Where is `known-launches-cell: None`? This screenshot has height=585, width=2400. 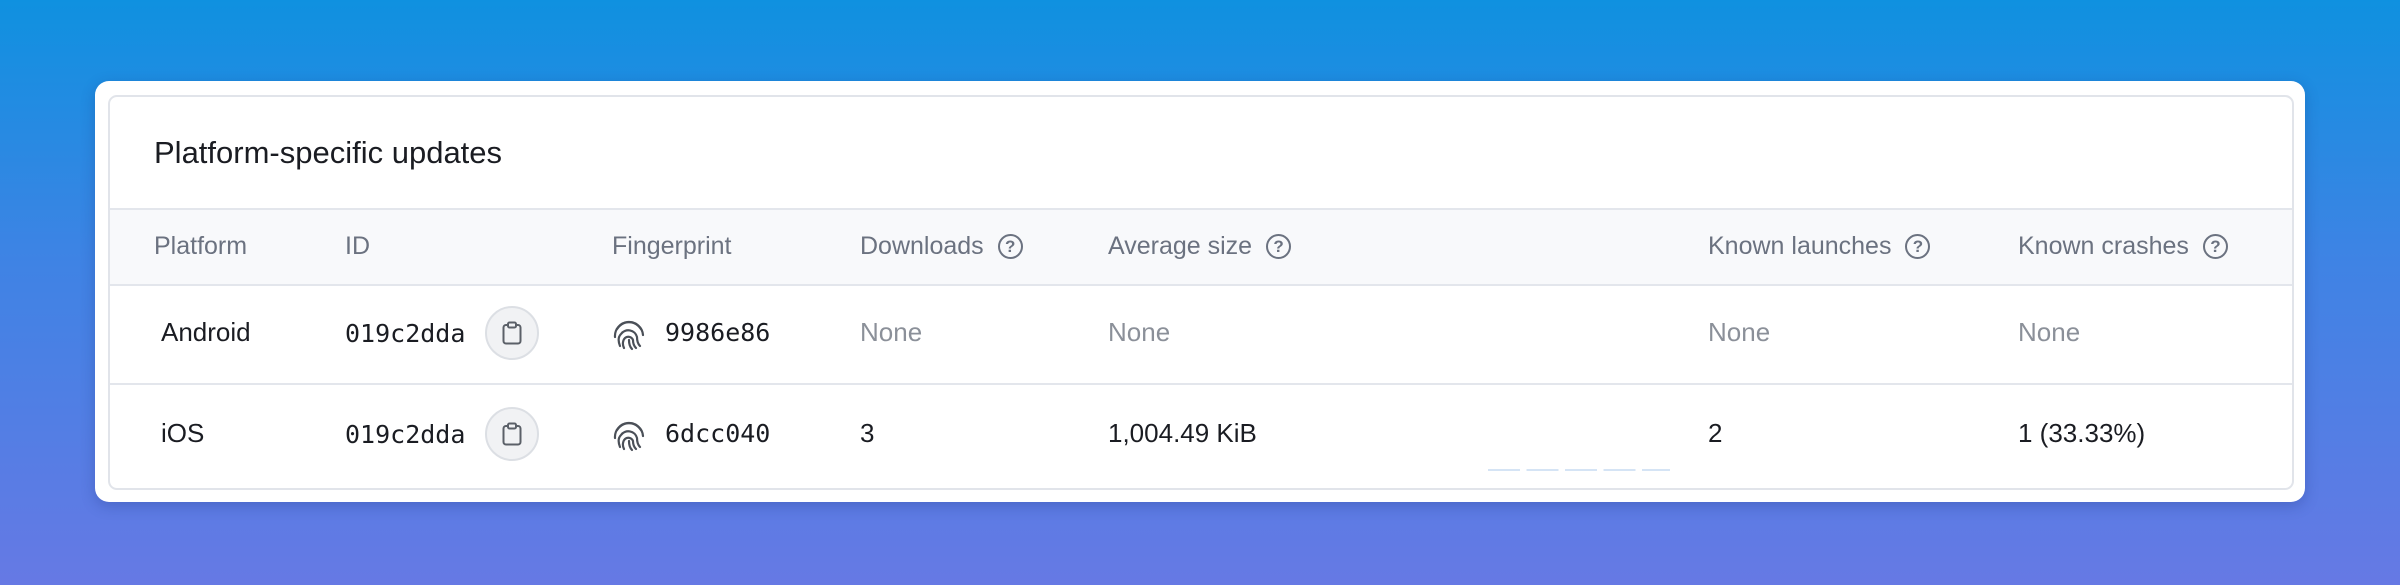 known-launches-cell: None is located at coordinates (1739, 332).